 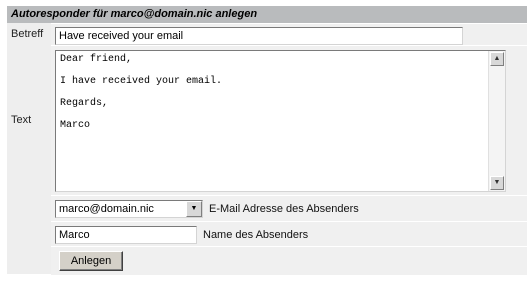 I want to click on textarea-scrollbar: ▲ ▼, so click(x=496, y=121).